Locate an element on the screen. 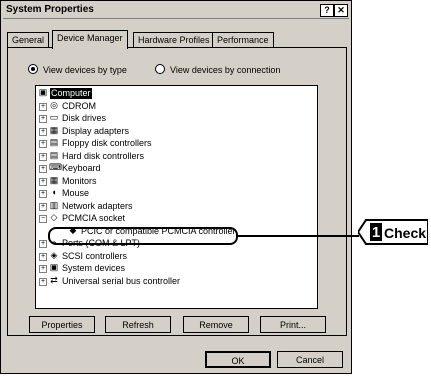 The image size is (431, 376). network-icon: ▥ is located at coordinates (54, 204).